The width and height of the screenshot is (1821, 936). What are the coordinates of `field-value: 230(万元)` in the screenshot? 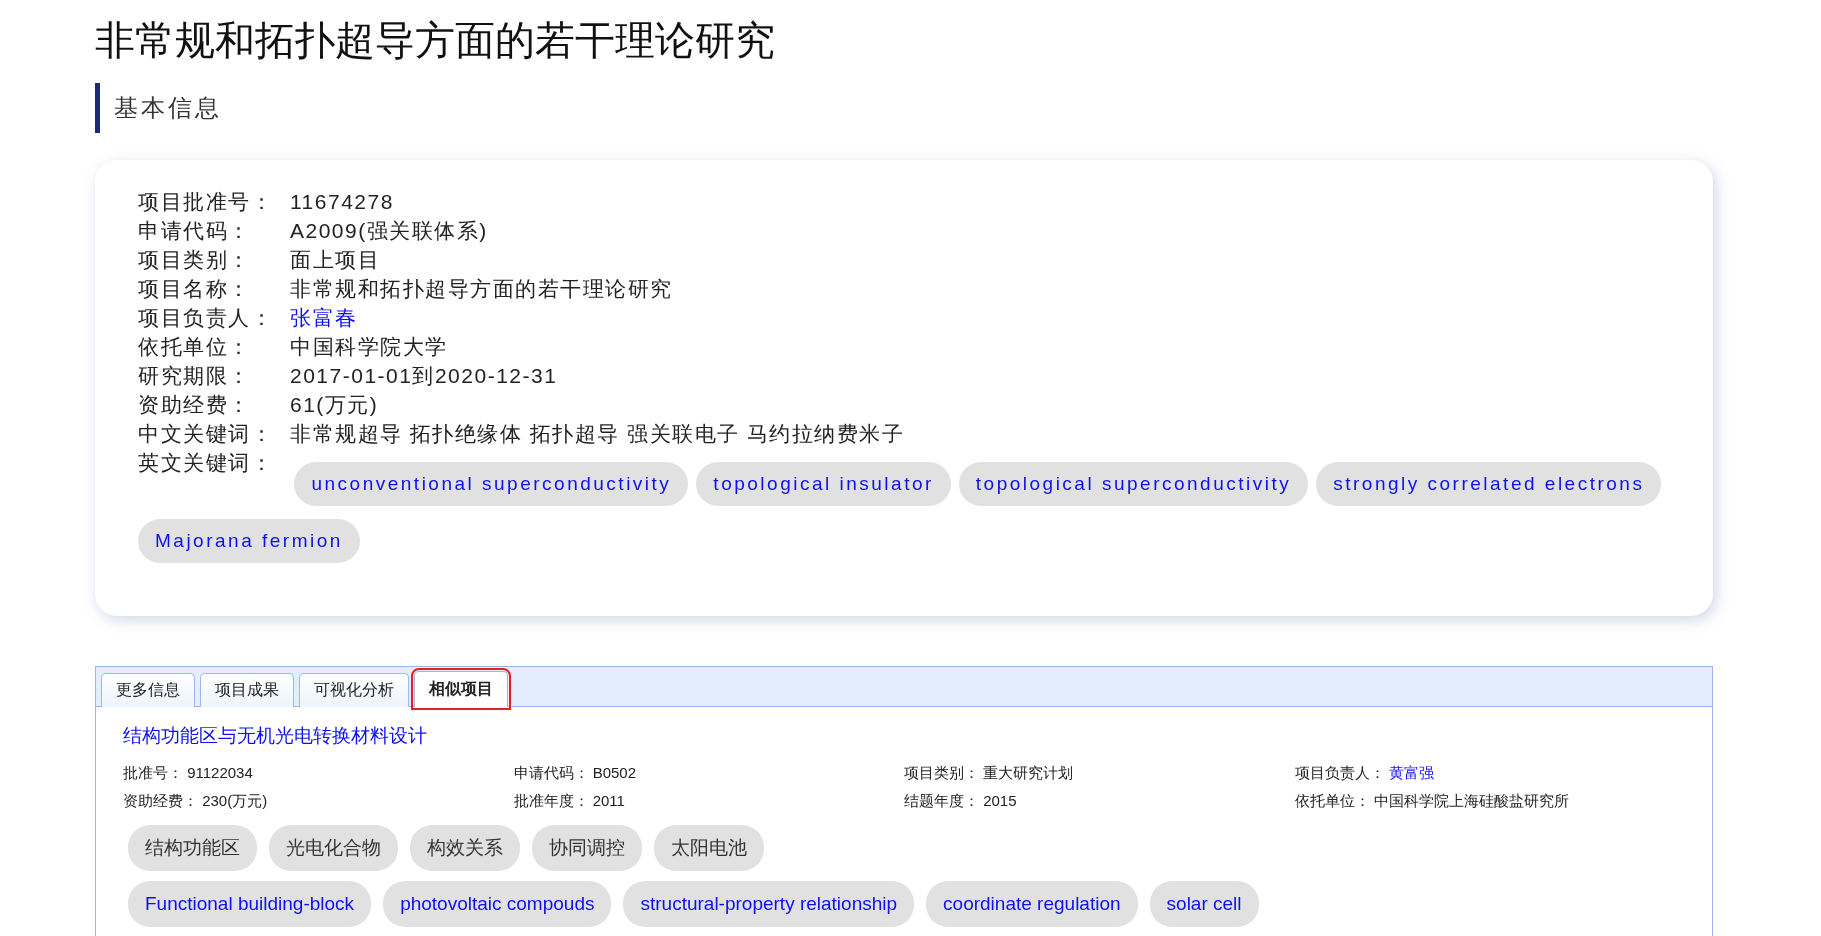 It's located at (235, 800).